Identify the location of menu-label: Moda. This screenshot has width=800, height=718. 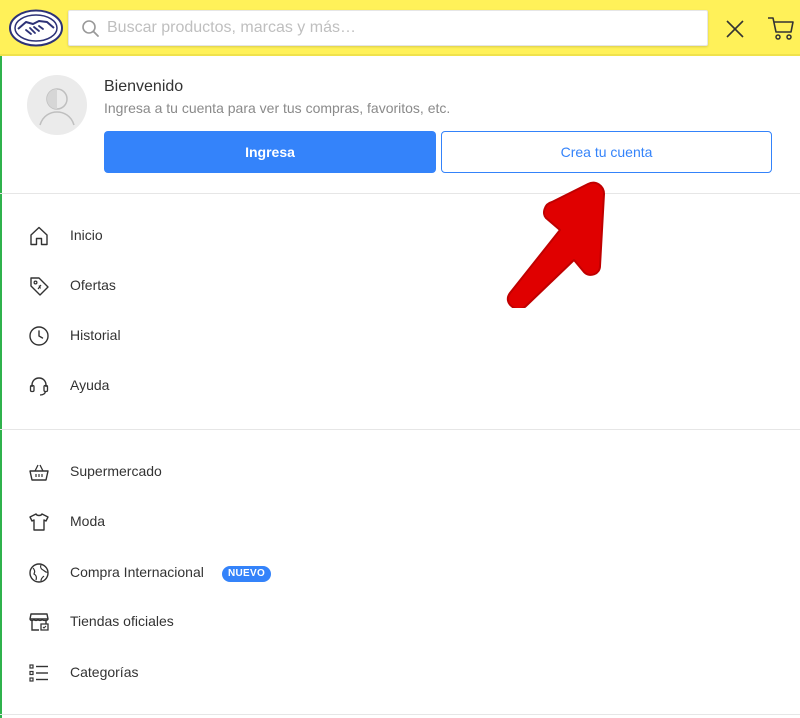
(88, 521).